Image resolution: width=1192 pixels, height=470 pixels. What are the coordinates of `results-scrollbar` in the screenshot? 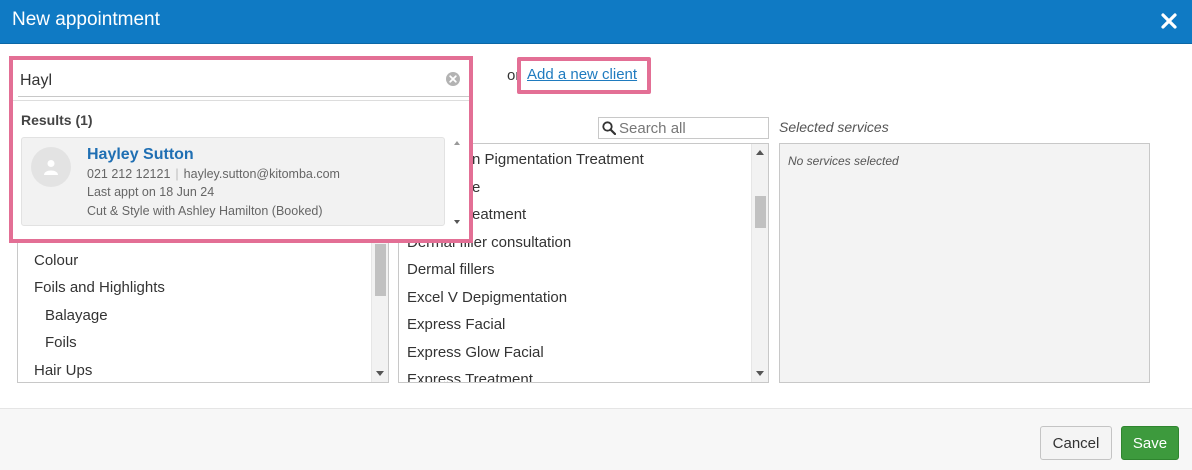 It's located at (458, 181).